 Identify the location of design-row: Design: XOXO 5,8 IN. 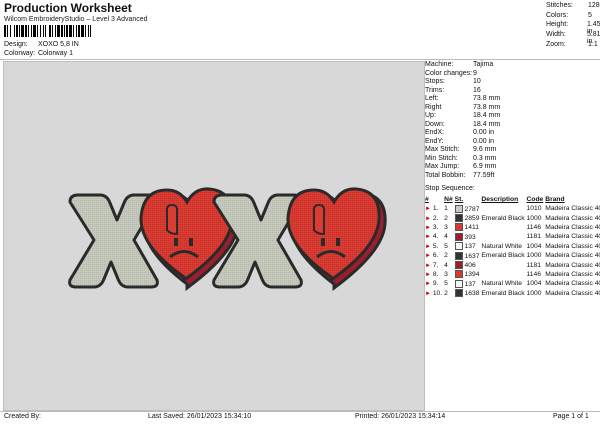
(41, 44).